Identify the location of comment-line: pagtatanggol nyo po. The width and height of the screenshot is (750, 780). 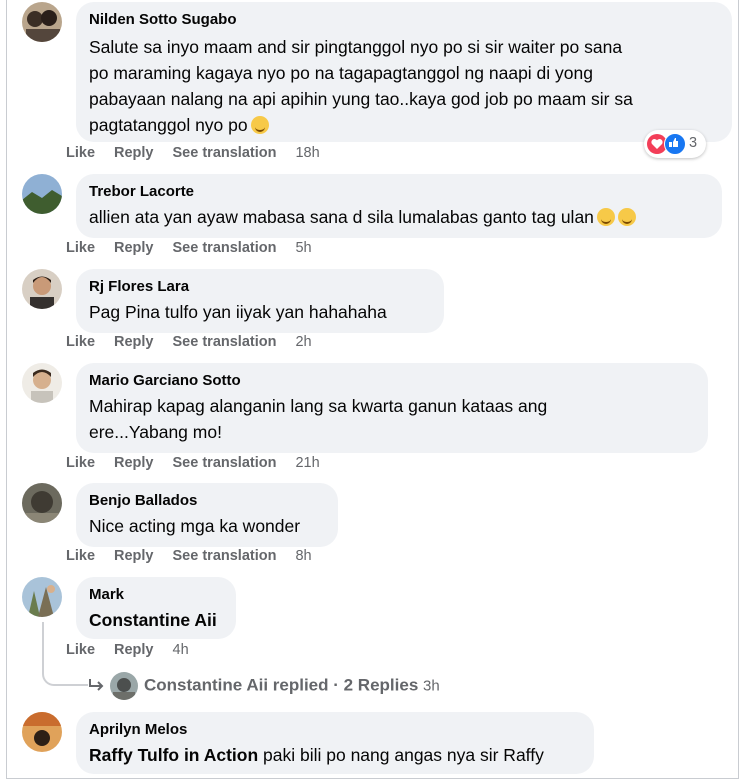
(404, 125).